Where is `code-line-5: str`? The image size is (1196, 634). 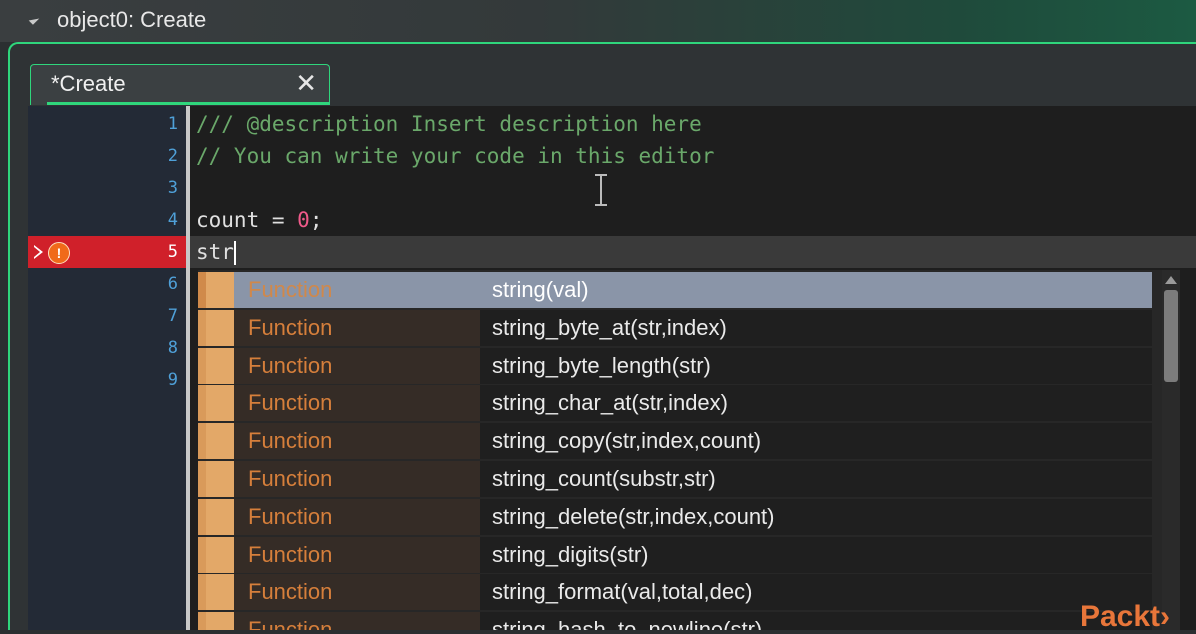
code-line-5: str is located at coordinates (216, 252).